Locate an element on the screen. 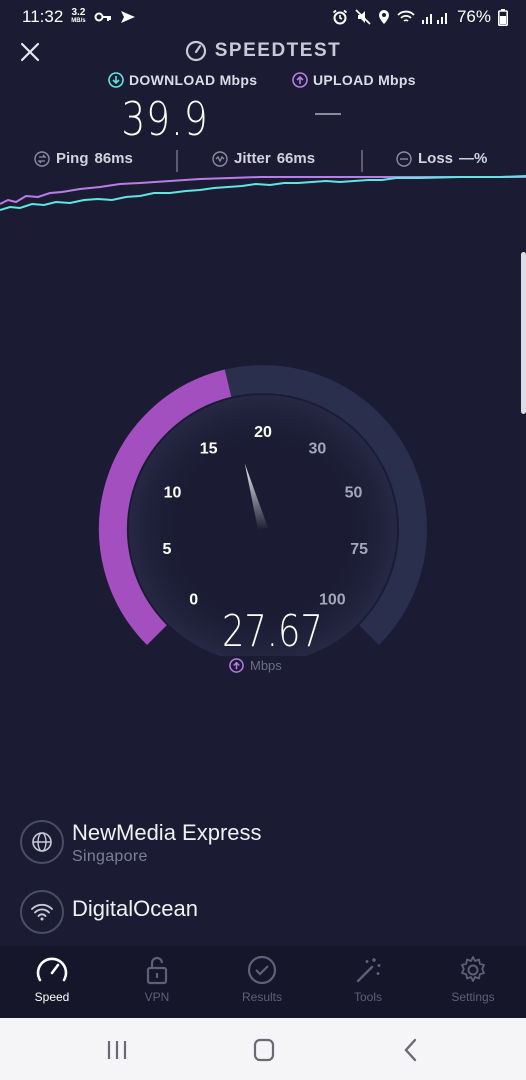  upload-label: UPLOAD Mbps is located at coordinates (354, 80).